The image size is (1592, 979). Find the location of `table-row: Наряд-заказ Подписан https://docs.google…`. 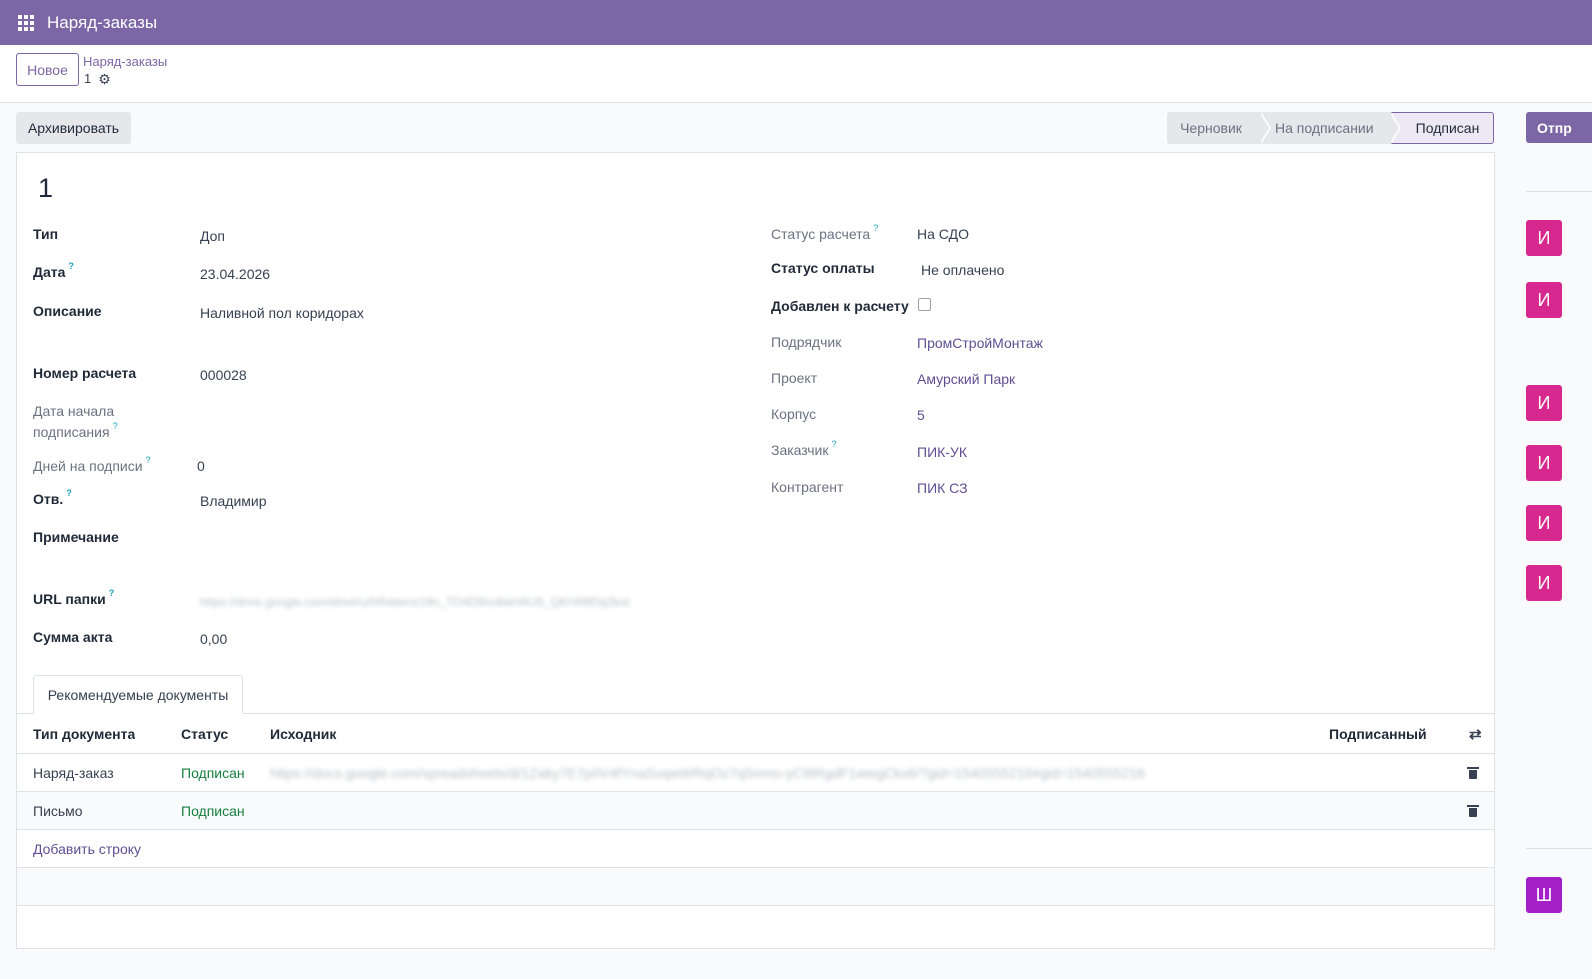

table-row: Наряд-заказ Подписан https://docs.google… is located at coordinates (755, 773).